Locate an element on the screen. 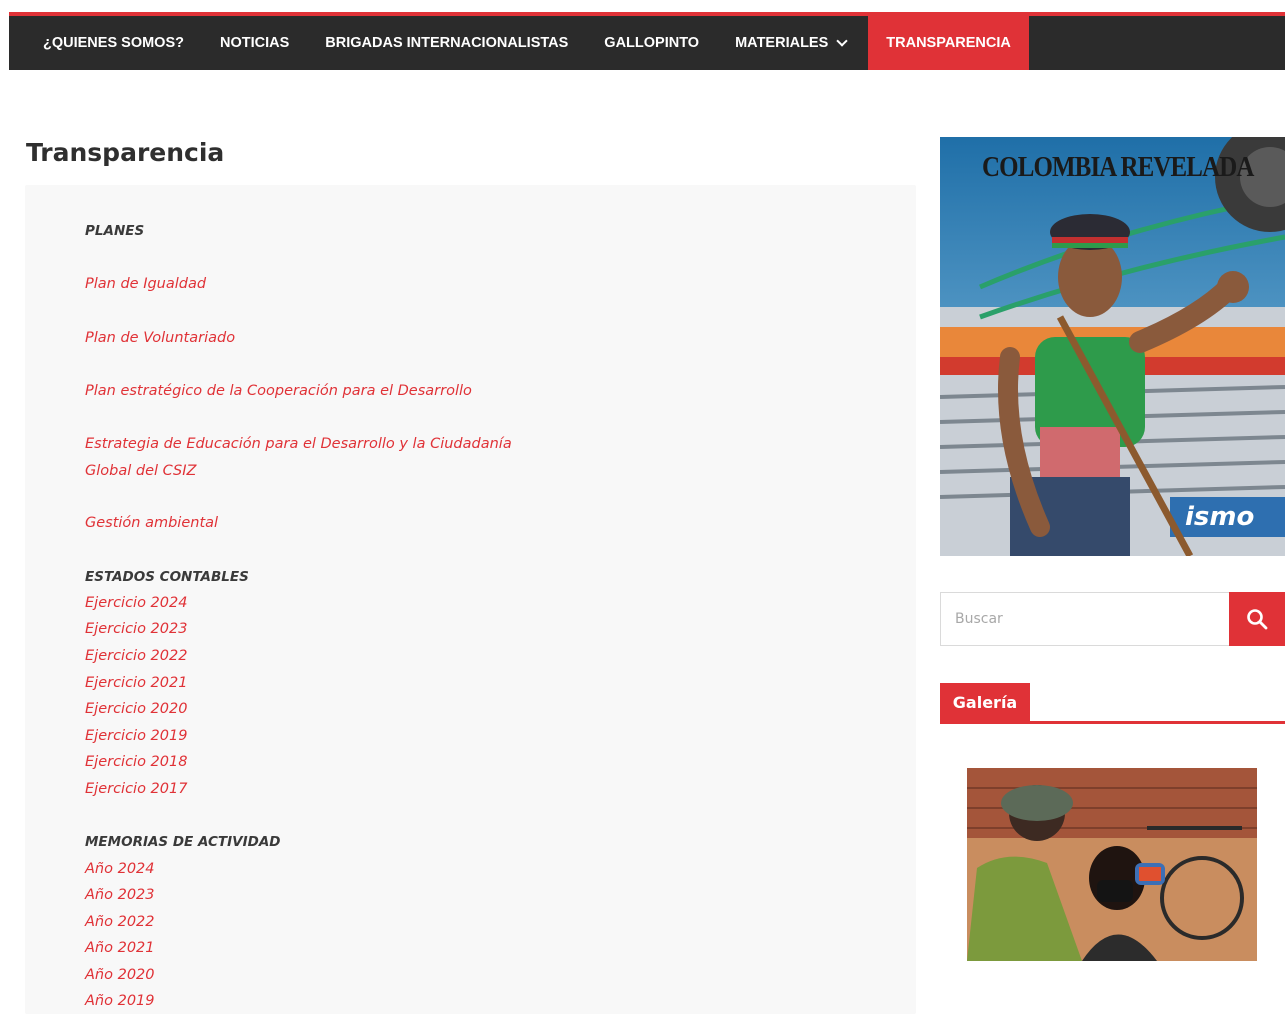  nav-item-label: NOTICIAS is located at coordinates (255, 43).